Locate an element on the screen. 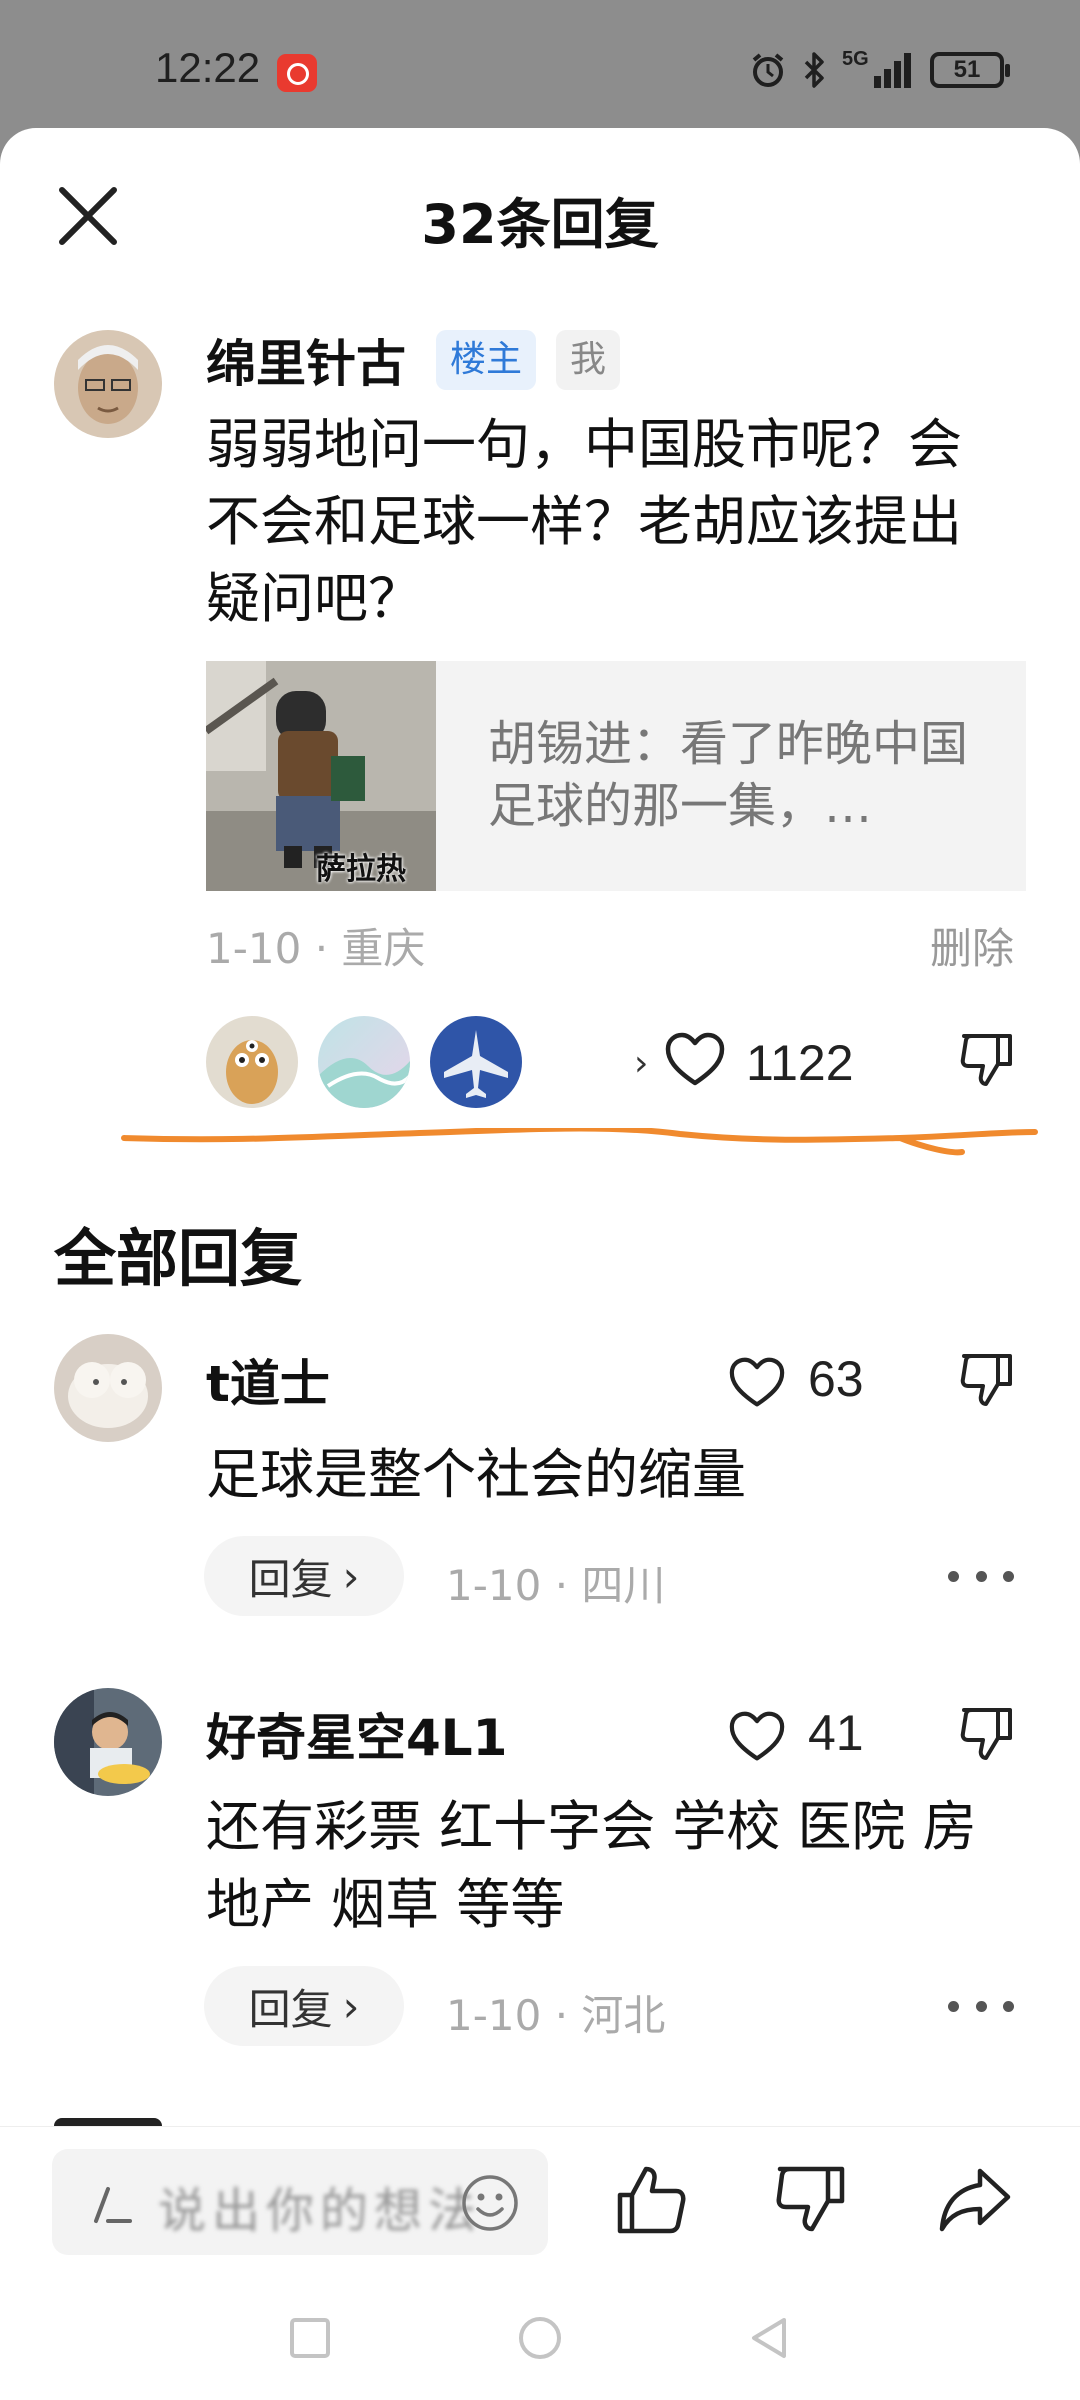 The image size is (1080, 2400). section-title: 全部回复 is located at coordinates (178, 1258).